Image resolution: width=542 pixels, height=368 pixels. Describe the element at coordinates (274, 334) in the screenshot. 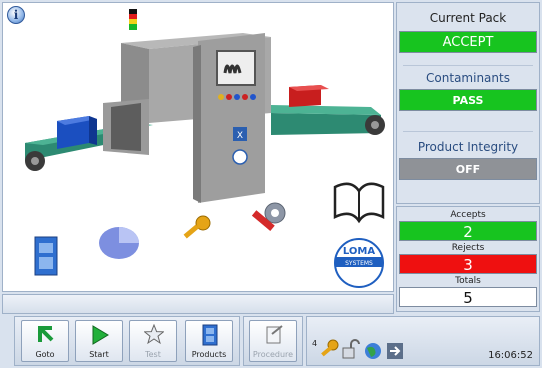

I see `procedure-icon` at that location.